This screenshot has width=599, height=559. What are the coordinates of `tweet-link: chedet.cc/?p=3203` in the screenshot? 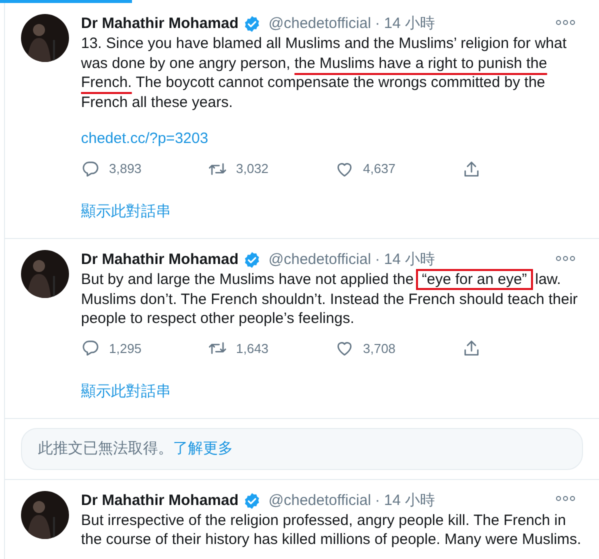 It's located at (144, 139).